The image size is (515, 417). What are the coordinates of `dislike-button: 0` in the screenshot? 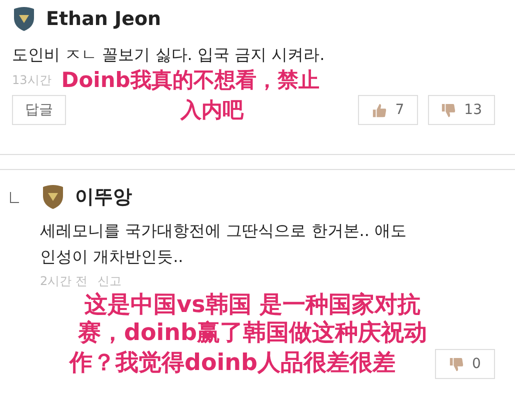 It's located at (465, 364).